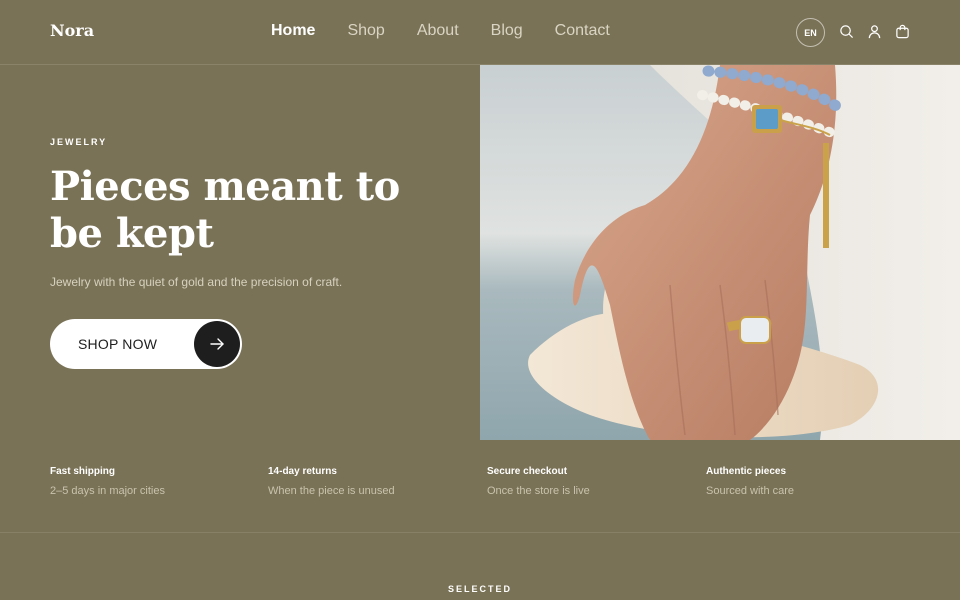  Describe the element at coordinates (746, 471) in the screenshot. I see `feature-title: Authentic pieces` at that location.